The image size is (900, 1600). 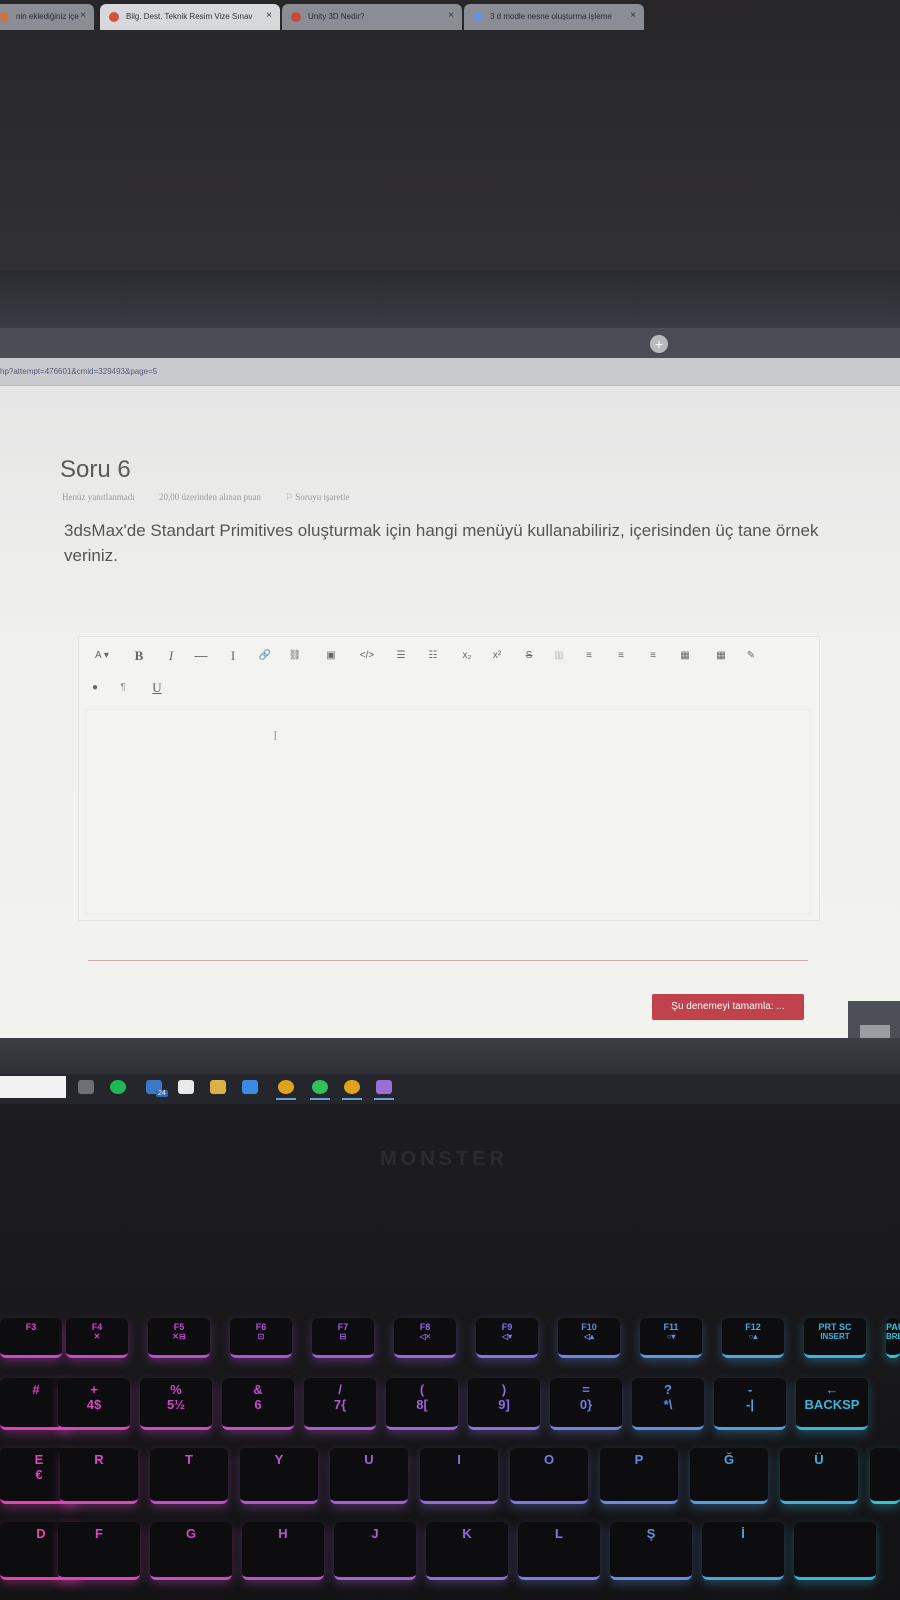 I want to click on key-sublabel: *\, so click(x=668, y=1404).